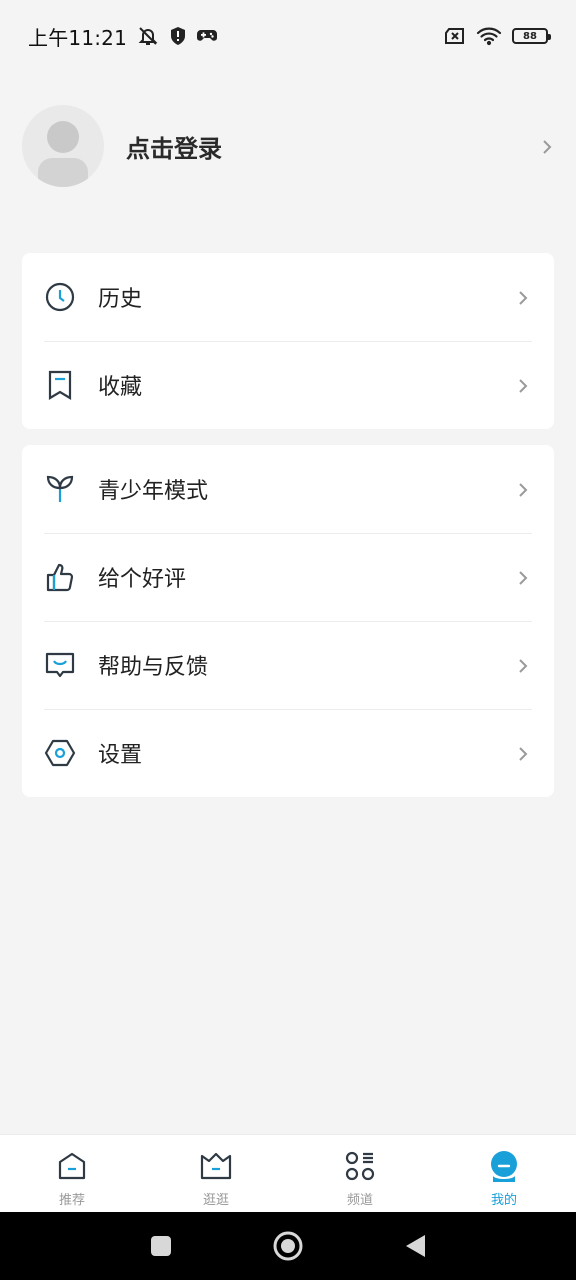 This screenshot has width=576, height=1280. I want to click on battery-level: 88, so click(530, 36).